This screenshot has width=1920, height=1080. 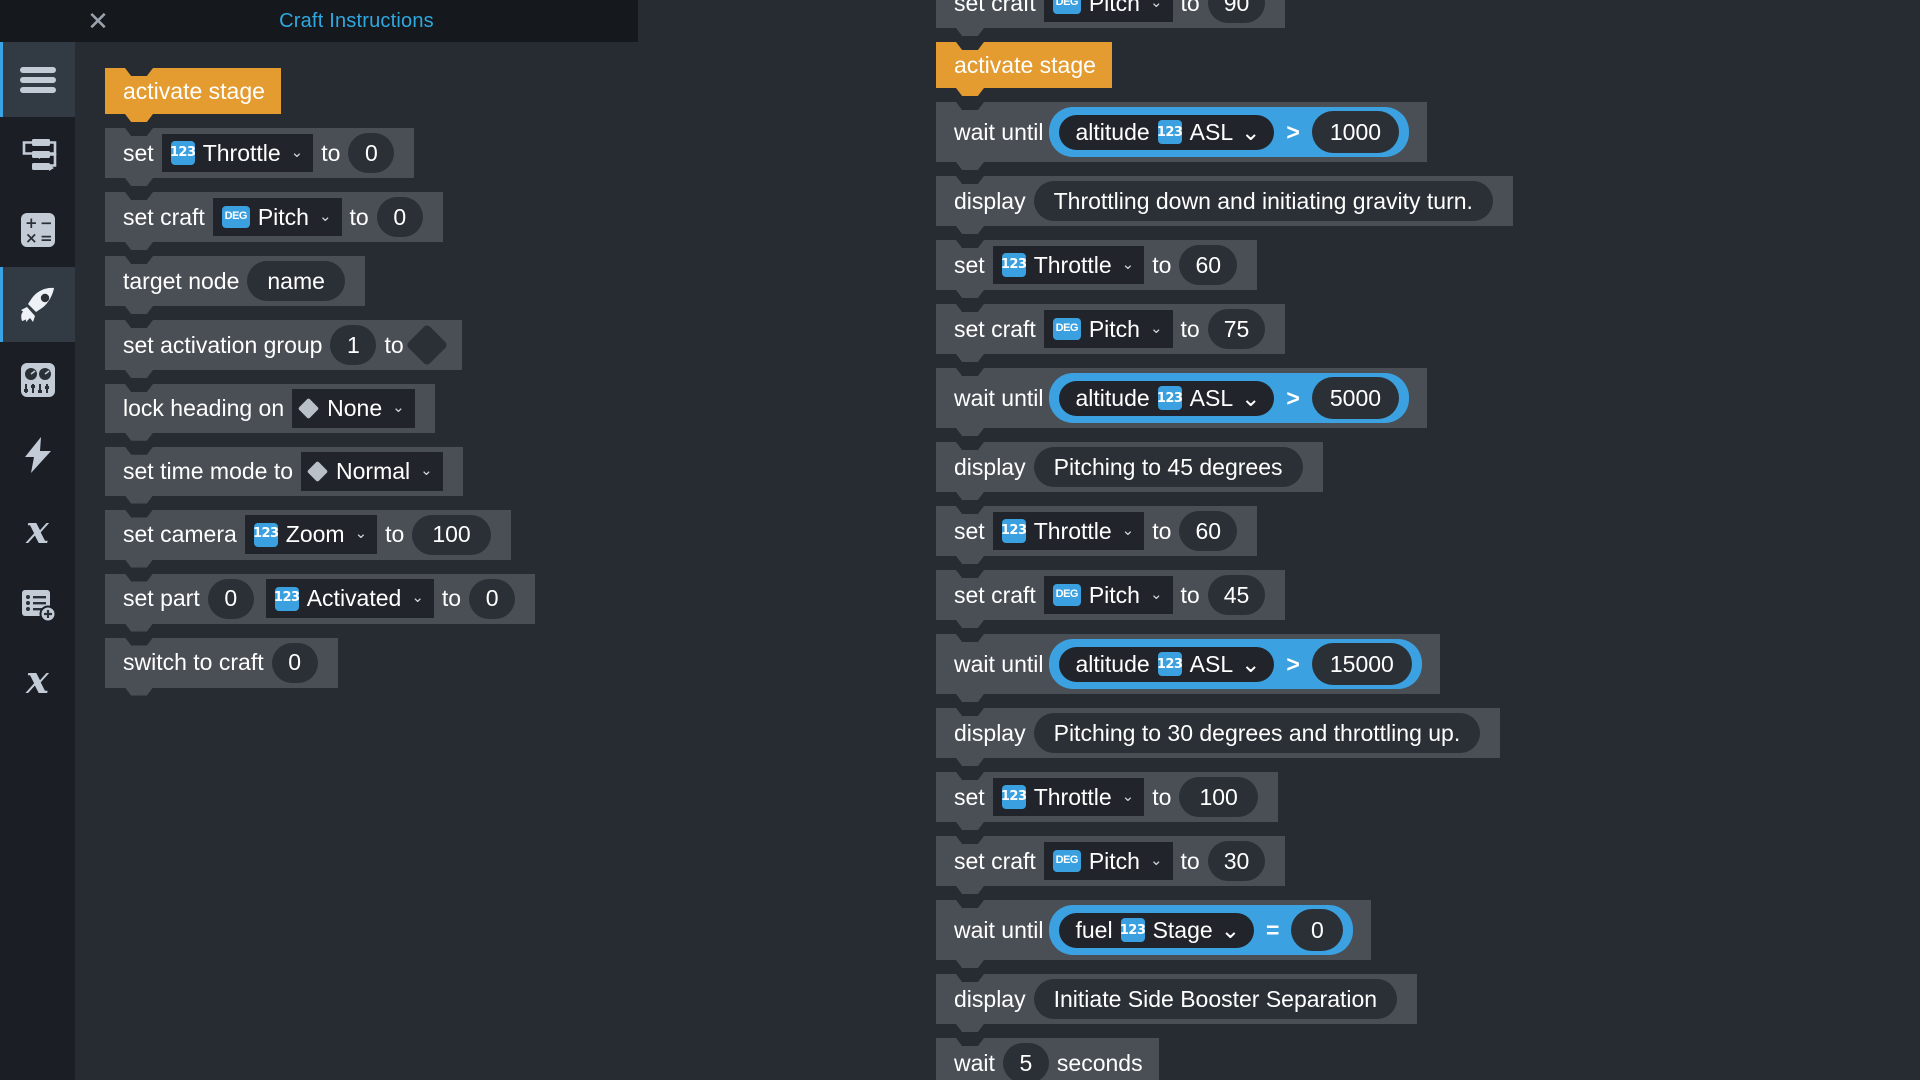 I want to click on block-wait-until-alt-15000: wait until altitude 123 ASL ⌄ >15000, so click(x=1188, y=664).